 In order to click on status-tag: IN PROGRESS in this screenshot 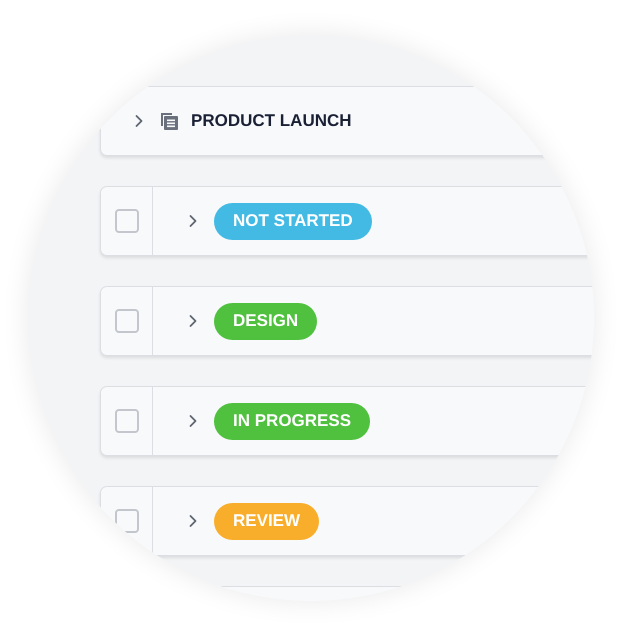, I will do `click(292, 421)`.